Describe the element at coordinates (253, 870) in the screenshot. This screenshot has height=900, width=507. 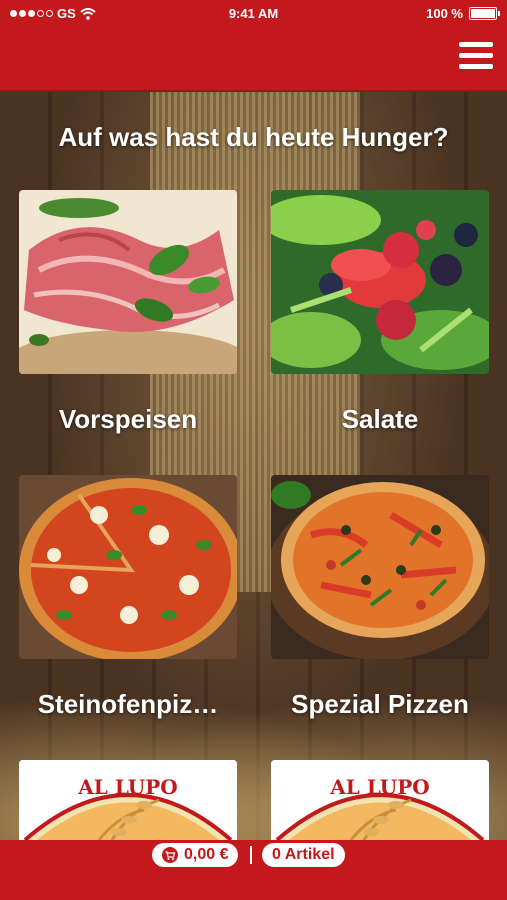
I see `cart-bar` at that location.